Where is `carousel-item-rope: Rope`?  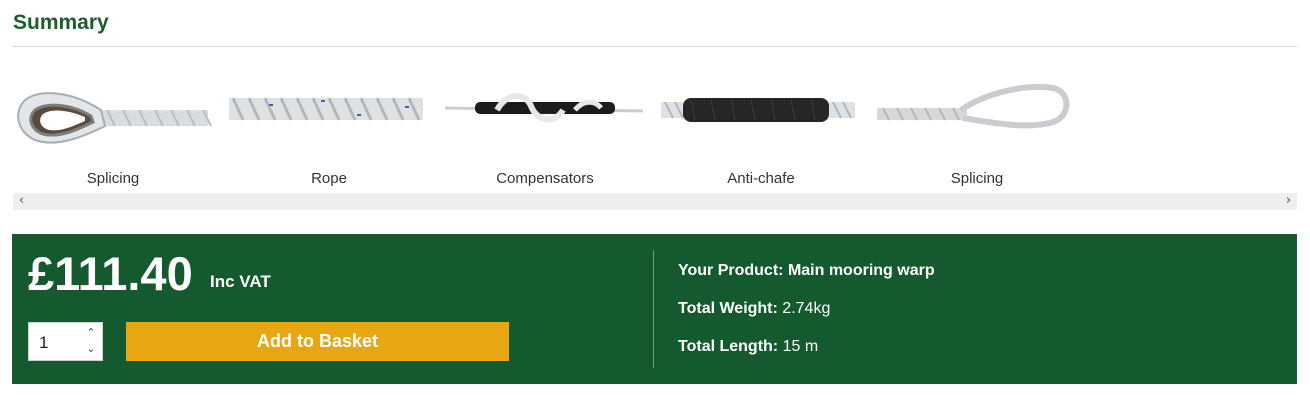 carousel-item-rope: Rope is located at coordinates (329, 126).